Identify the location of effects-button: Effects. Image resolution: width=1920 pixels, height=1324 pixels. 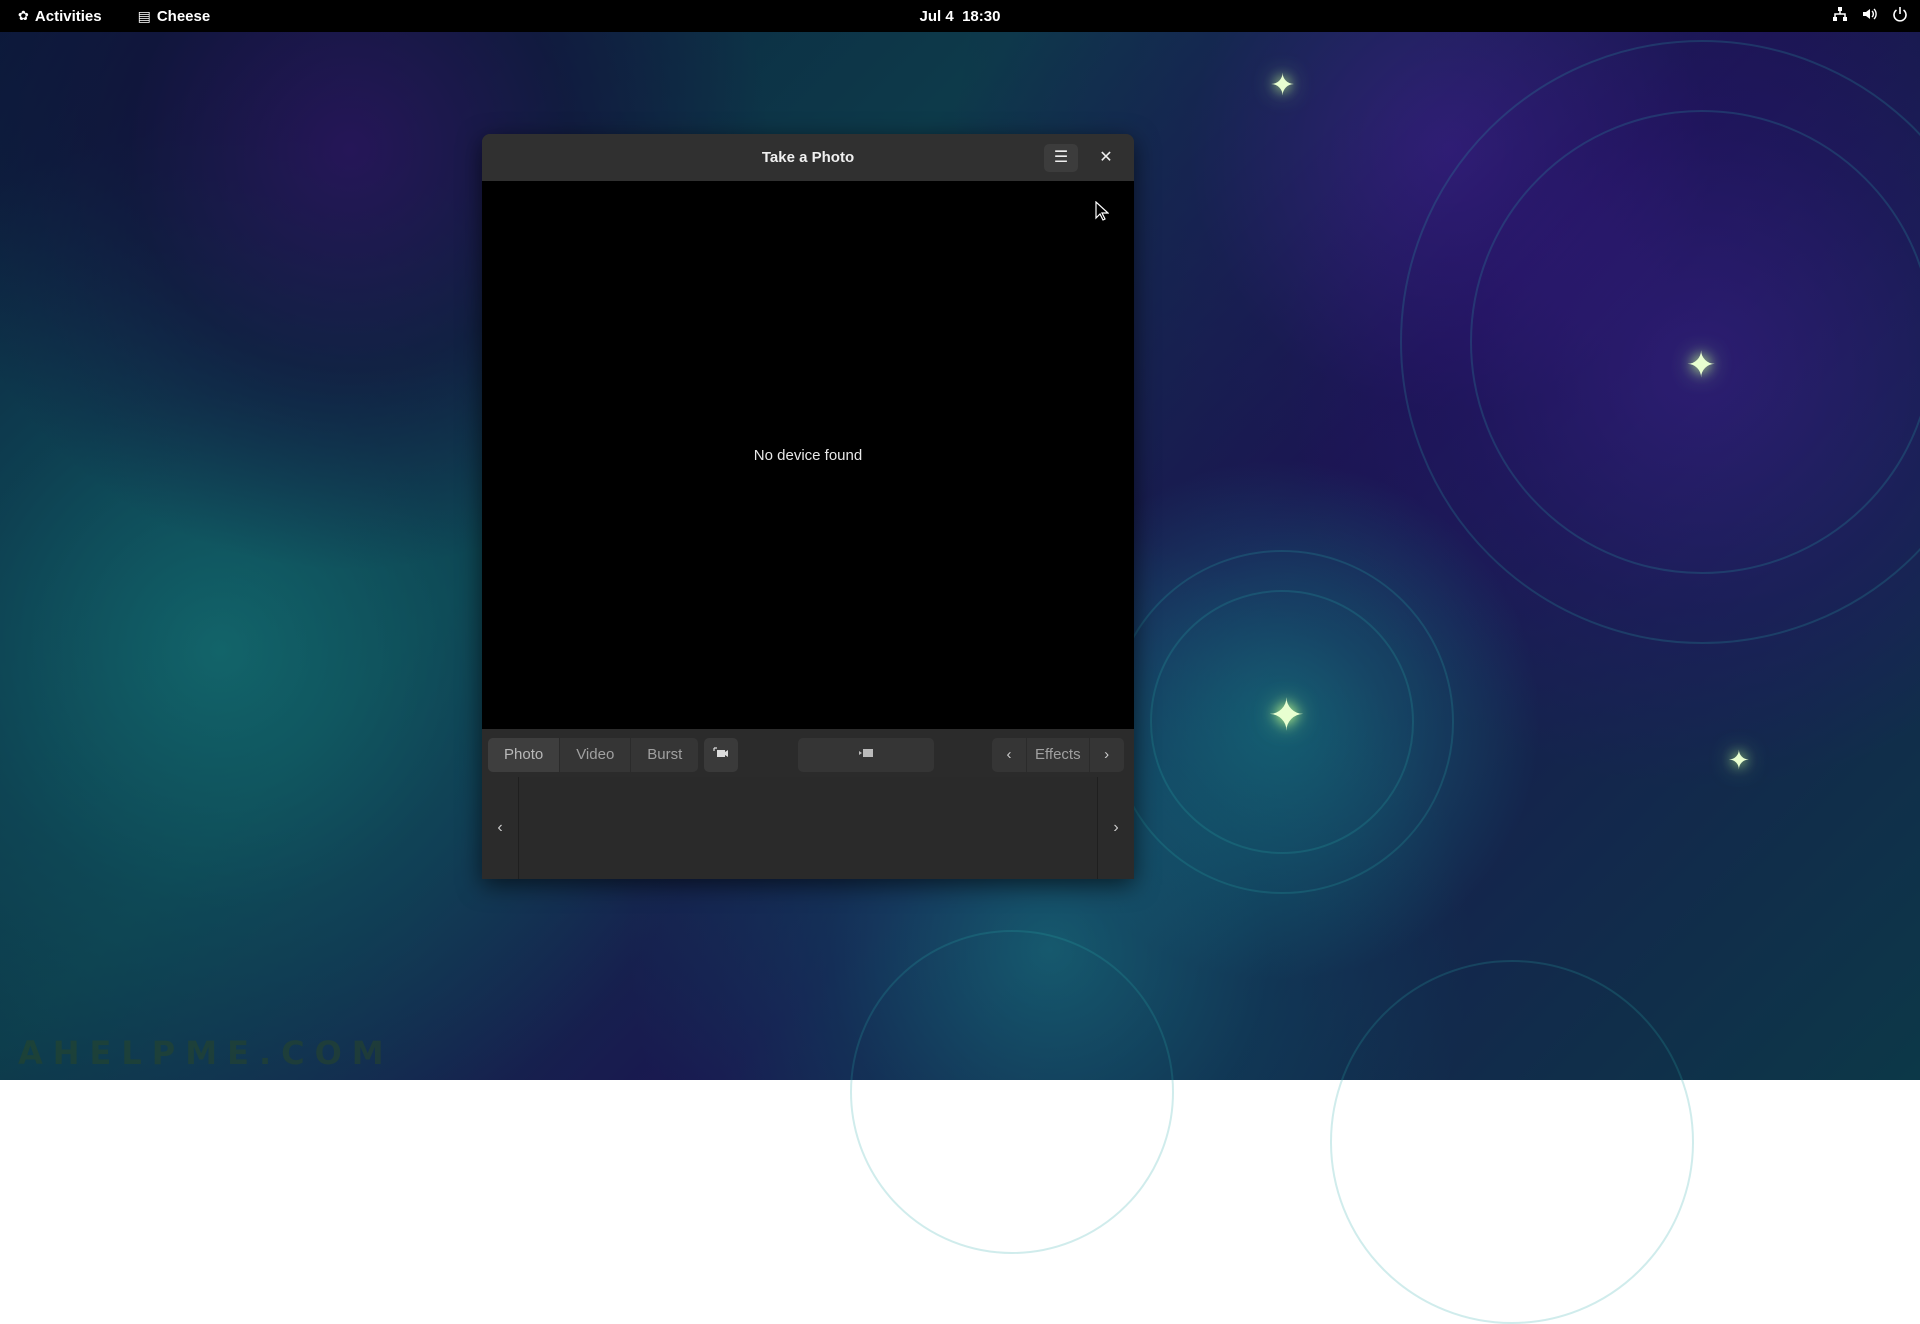
(1058, 755).